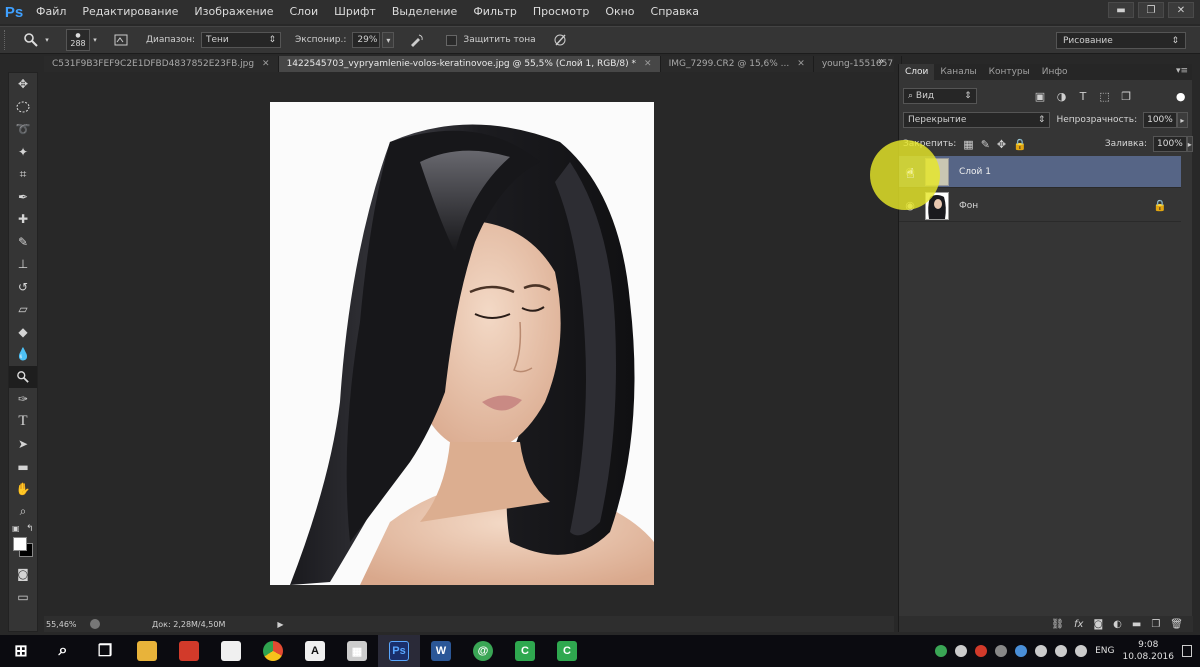 This screenshot has height=667, width=1200. I want to click on taskbar-calculator: ▦, so click(357, 651).